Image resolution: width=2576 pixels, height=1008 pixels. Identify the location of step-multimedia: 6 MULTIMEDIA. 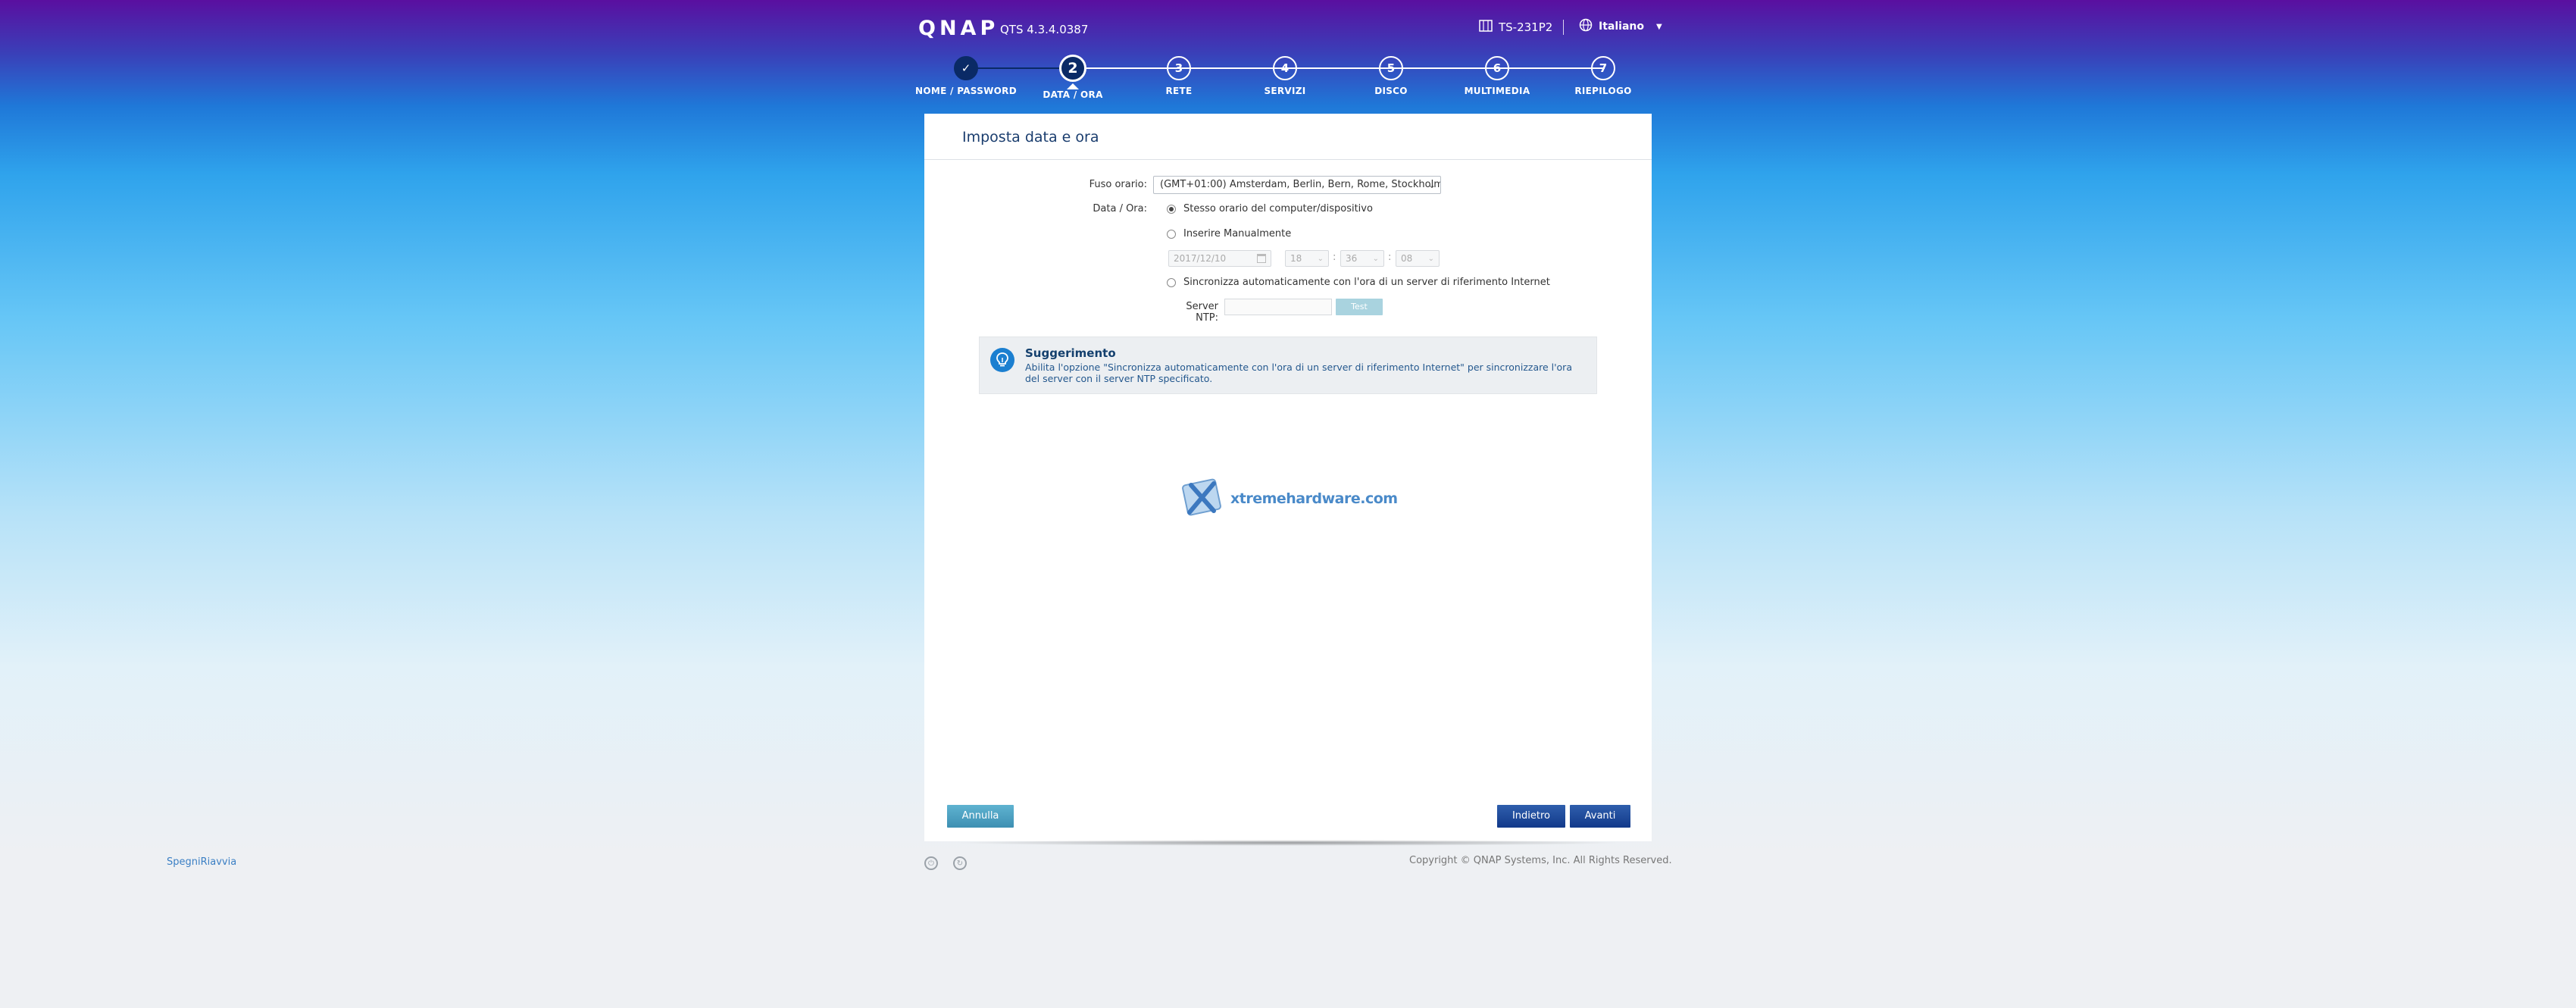
(1497, 75).